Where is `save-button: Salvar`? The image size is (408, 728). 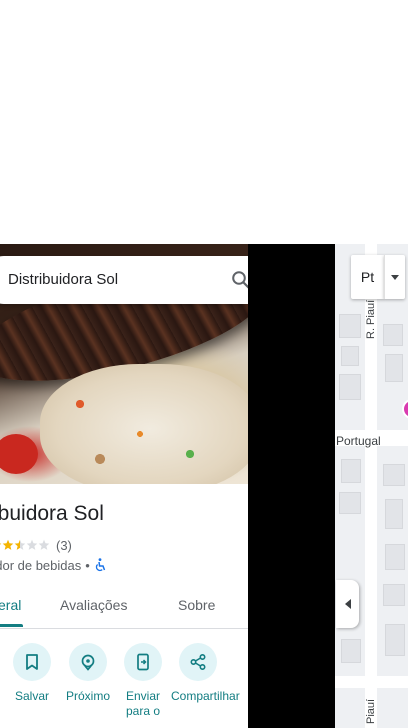
save-button: Salvar is located at coordinates (32, 673).